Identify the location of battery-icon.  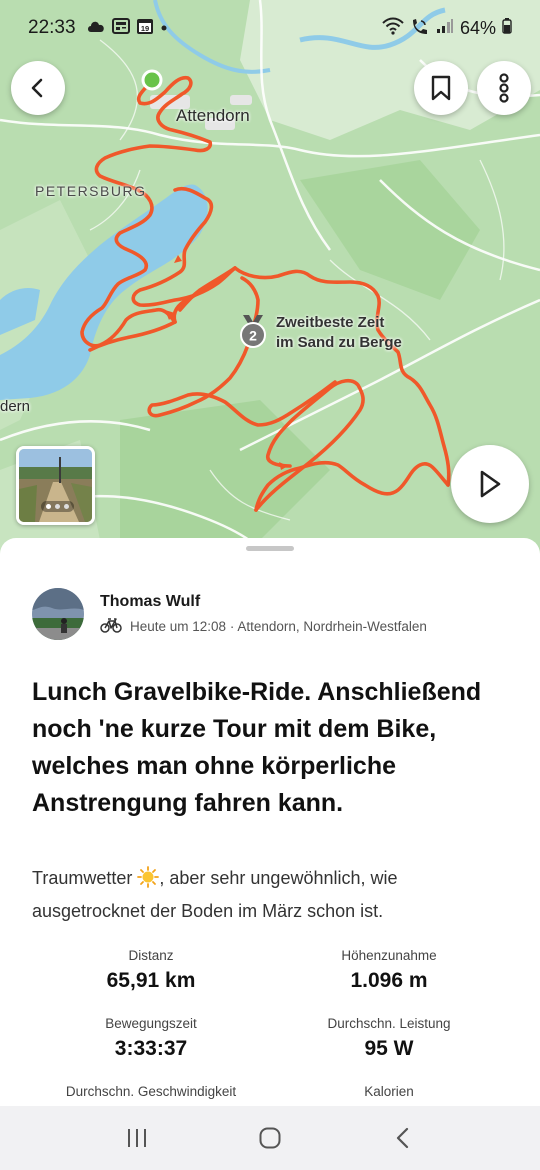
(507, 28).